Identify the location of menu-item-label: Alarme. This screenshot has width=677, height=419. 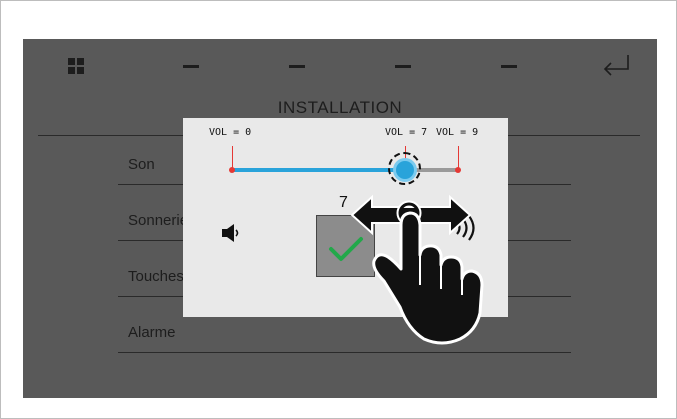
(152, 332).